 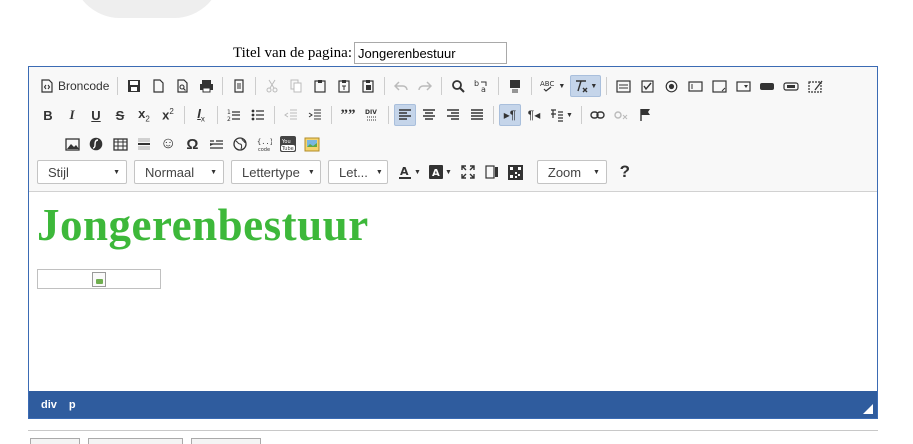 I want to click on spellcheck-button: ABC ▼, so click(x=552, y=86).